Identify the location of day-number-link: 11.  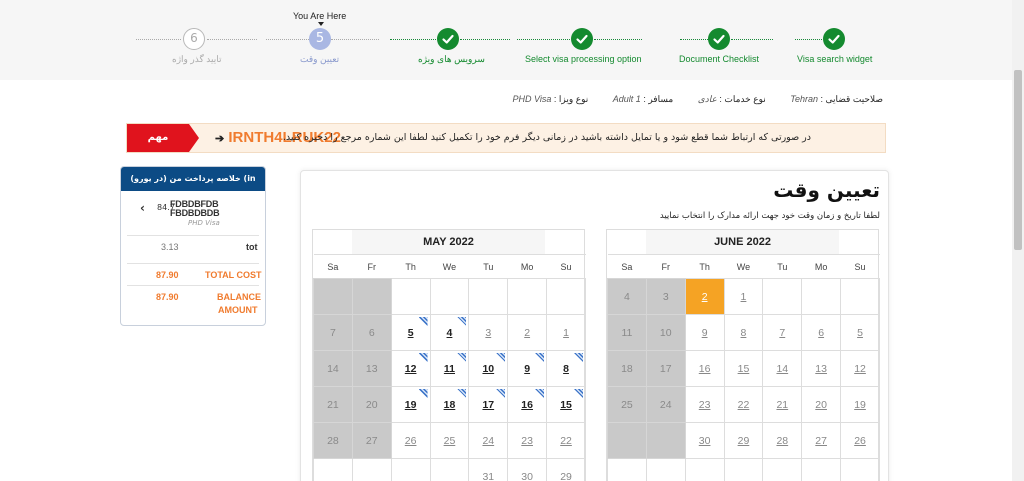
(449, 369).